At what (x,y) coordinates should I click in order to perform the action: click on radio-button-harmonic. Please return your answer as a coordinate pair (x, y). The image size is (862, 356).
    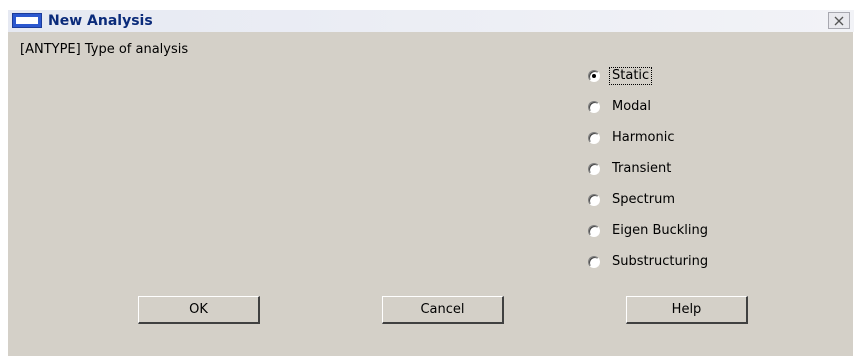
    Looking at the image, I should click on (594, 138).